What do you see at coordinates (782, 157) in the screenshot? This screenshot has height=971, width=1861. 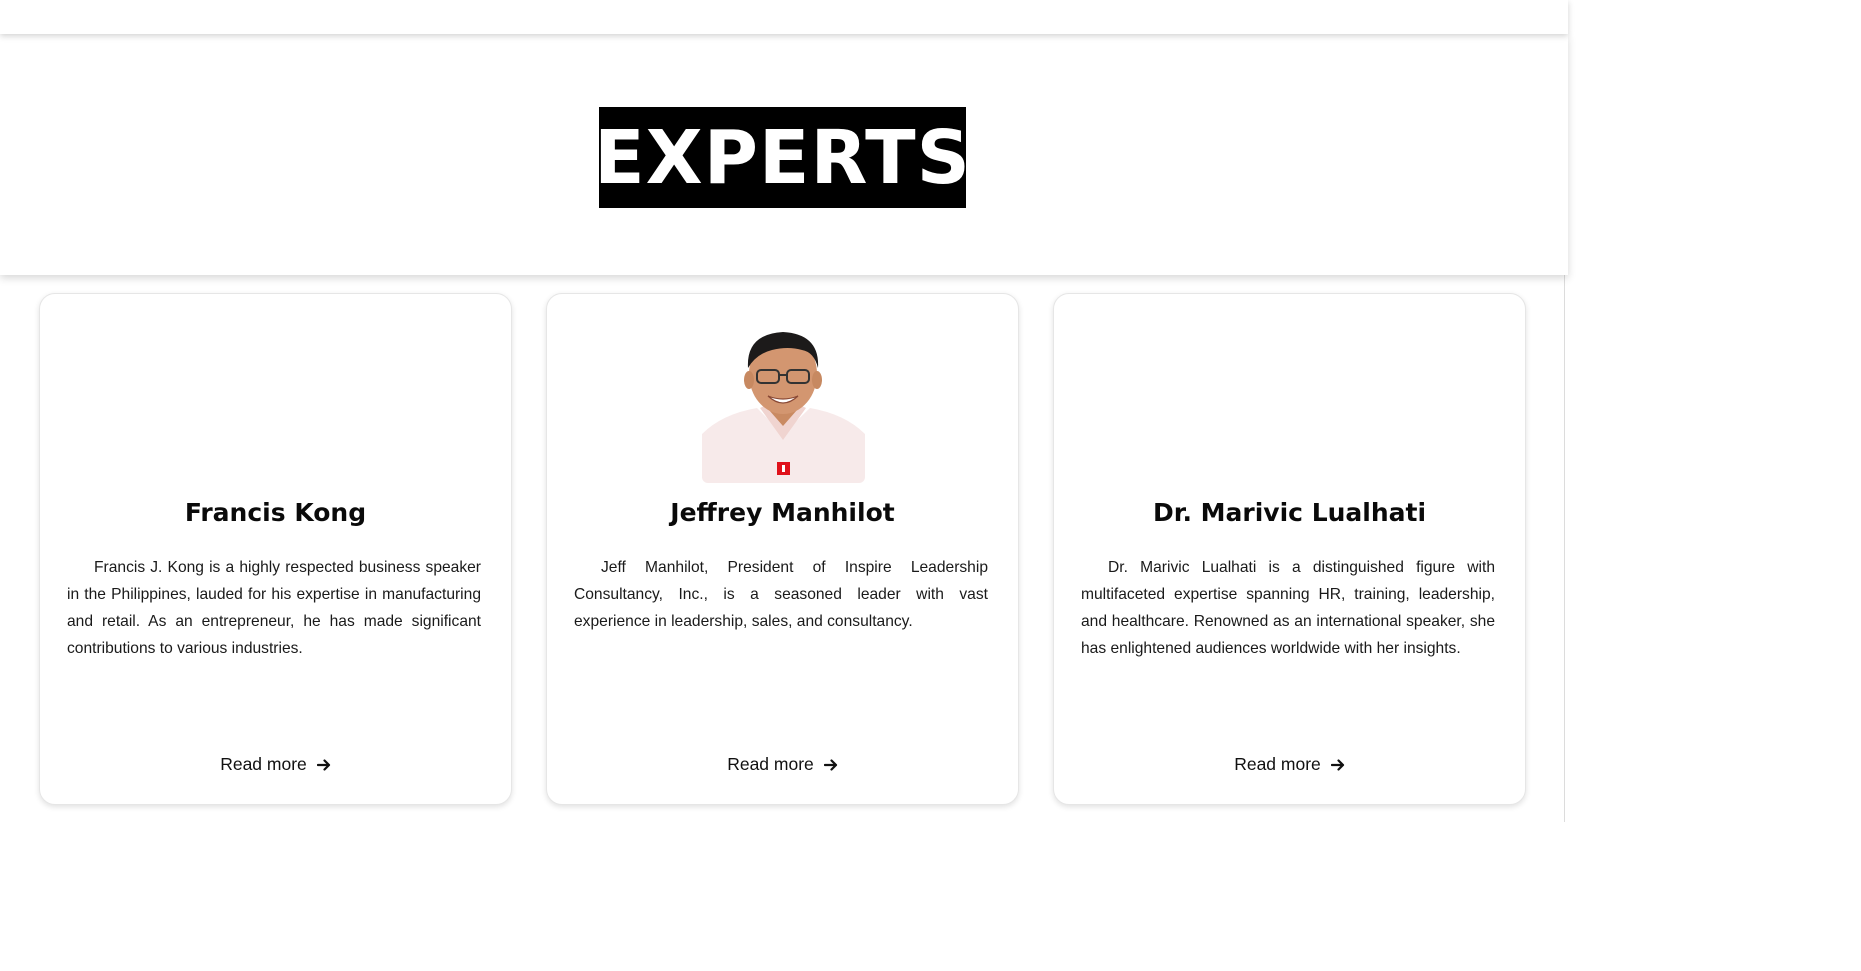 I see `page-title: EXPERTS` at bounding box center [782, 157].